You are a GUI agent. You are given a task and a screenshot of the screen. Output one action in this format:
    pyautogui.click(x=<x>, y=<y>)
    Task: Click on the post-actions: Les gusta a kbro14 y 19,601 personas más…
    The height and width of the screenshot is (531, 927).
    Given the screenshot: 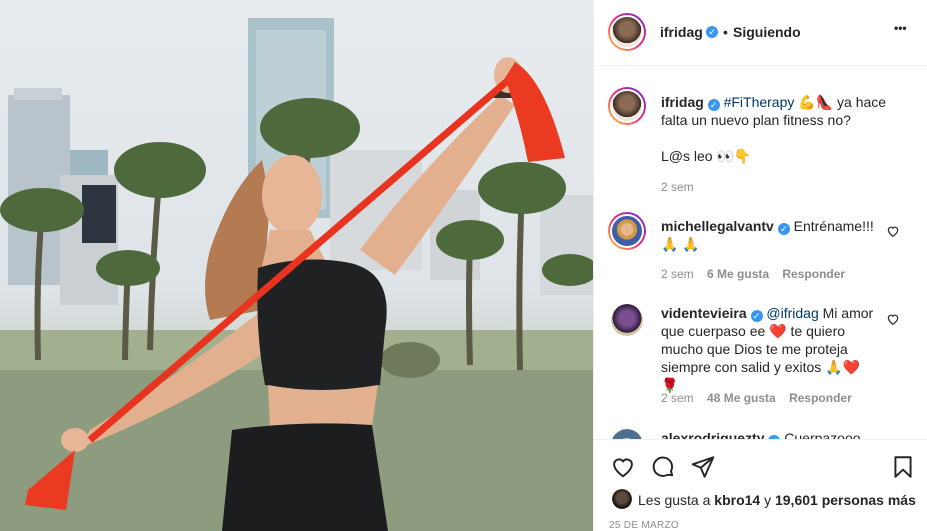 What is the action you would take?
    pyautogui.click(x=760, y=485)
    